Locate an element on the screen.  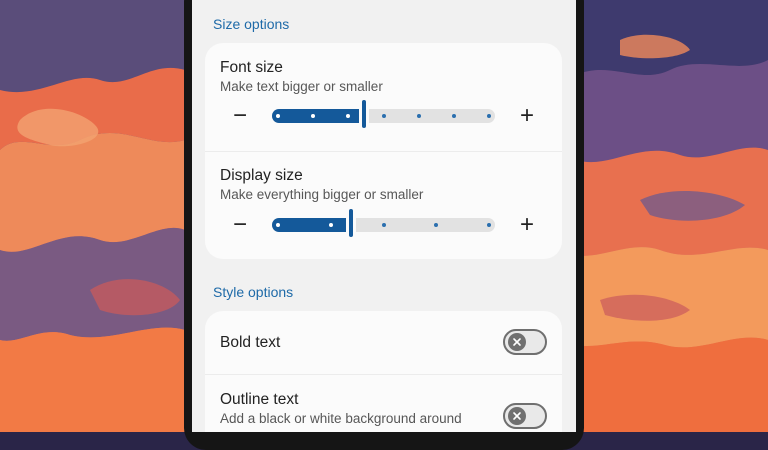
display-size-title: Display size is located at coordinates (261, 175).